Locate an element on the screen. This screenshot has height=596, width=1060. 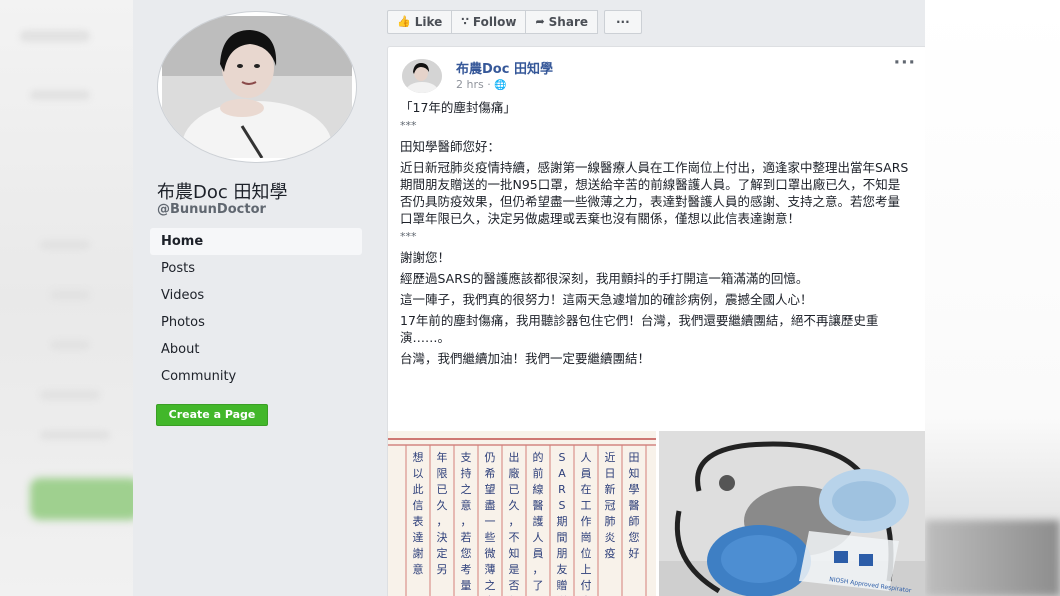
post-timestamp: 2 hrs · 🌐 is located at coordinates (481, 84).